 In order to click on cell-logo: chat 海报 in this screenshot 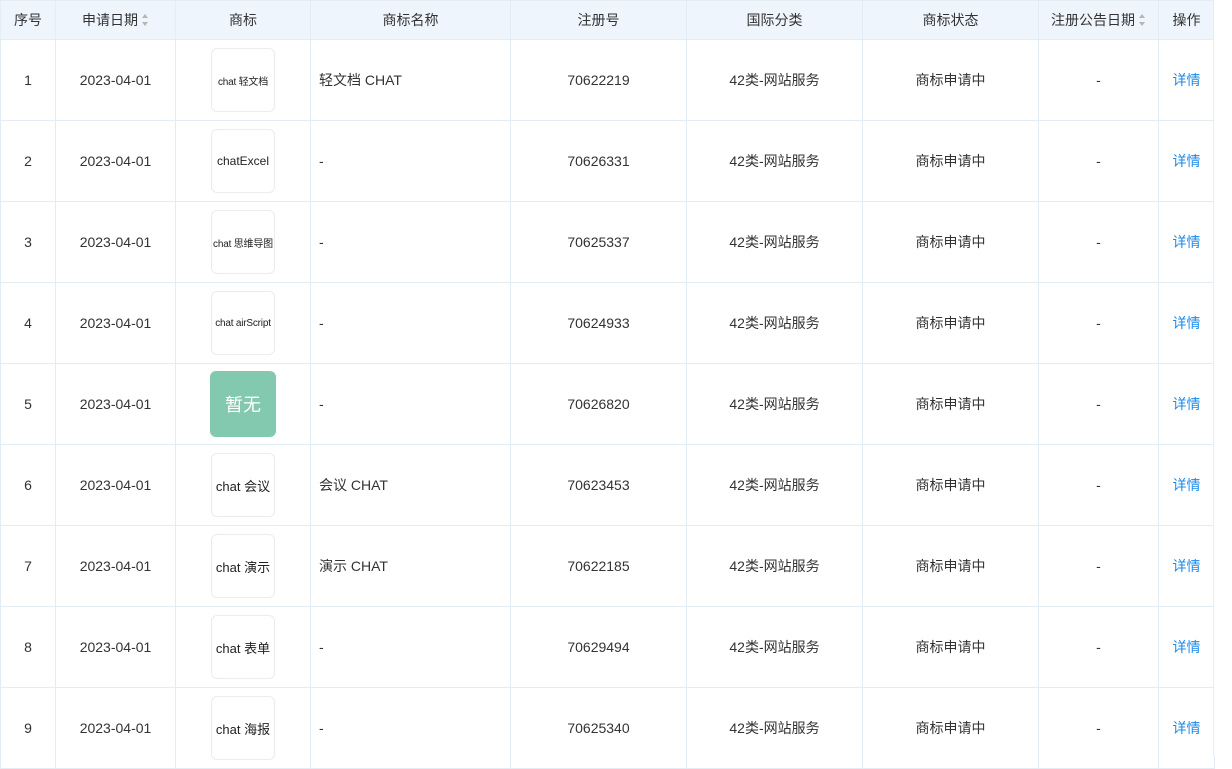, I will do `click(243, 728)`.